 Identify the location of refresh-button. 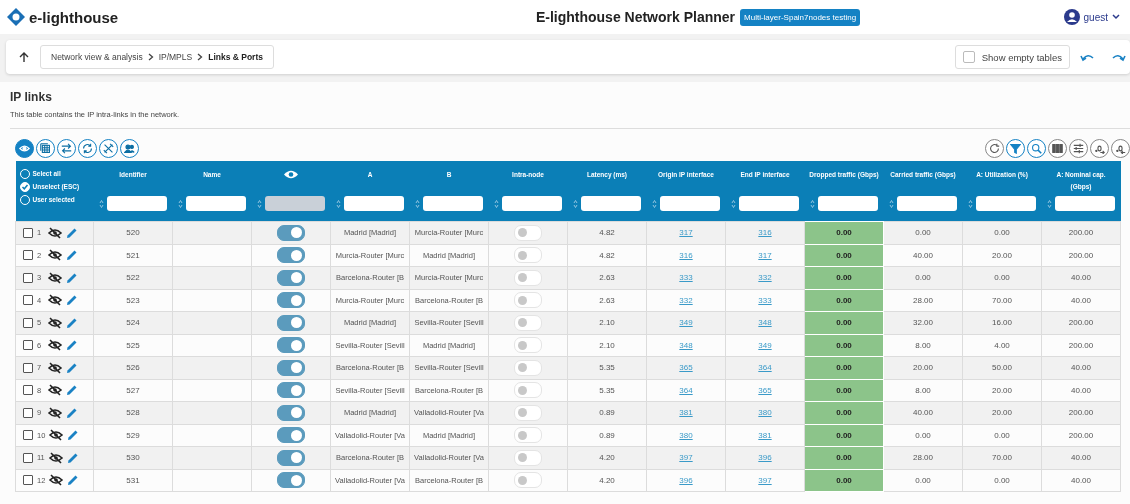
(994, 148).